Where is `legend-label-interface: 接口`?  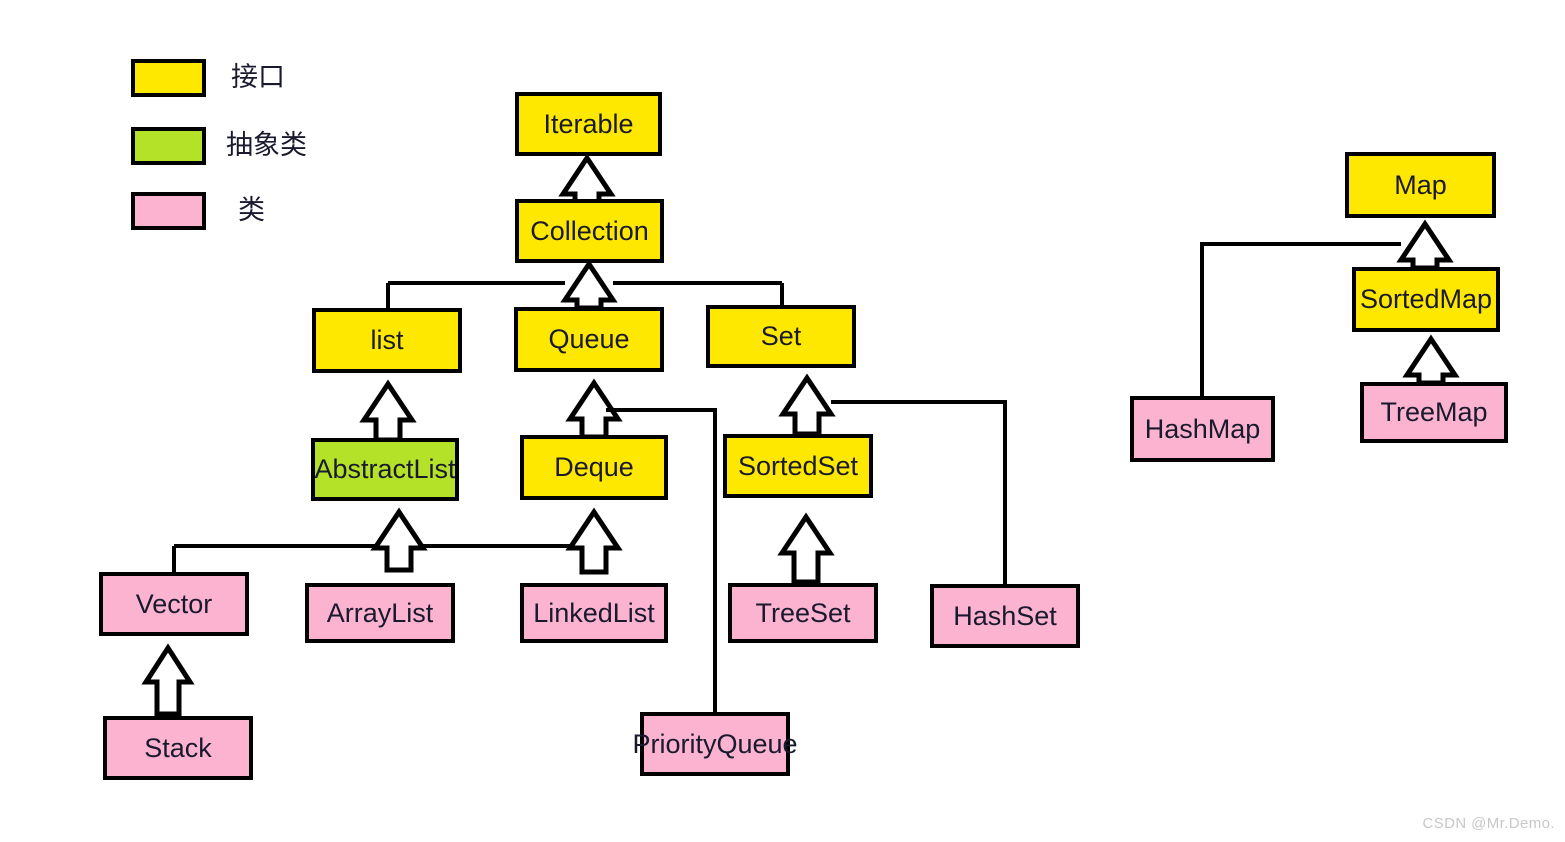 legend-label-interface: 接口 is located at coordinates (258, 77).